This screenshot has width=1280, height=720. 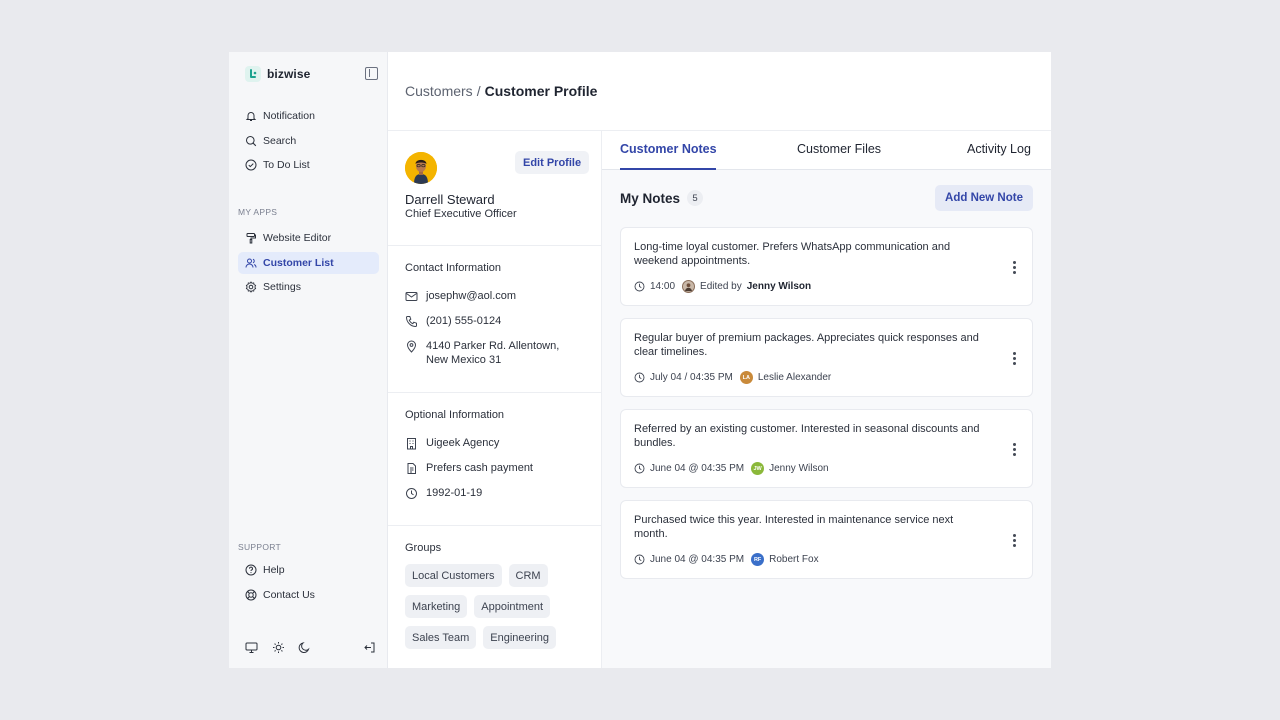 I want to click on monitor-icon, so click(x=251, y=647).